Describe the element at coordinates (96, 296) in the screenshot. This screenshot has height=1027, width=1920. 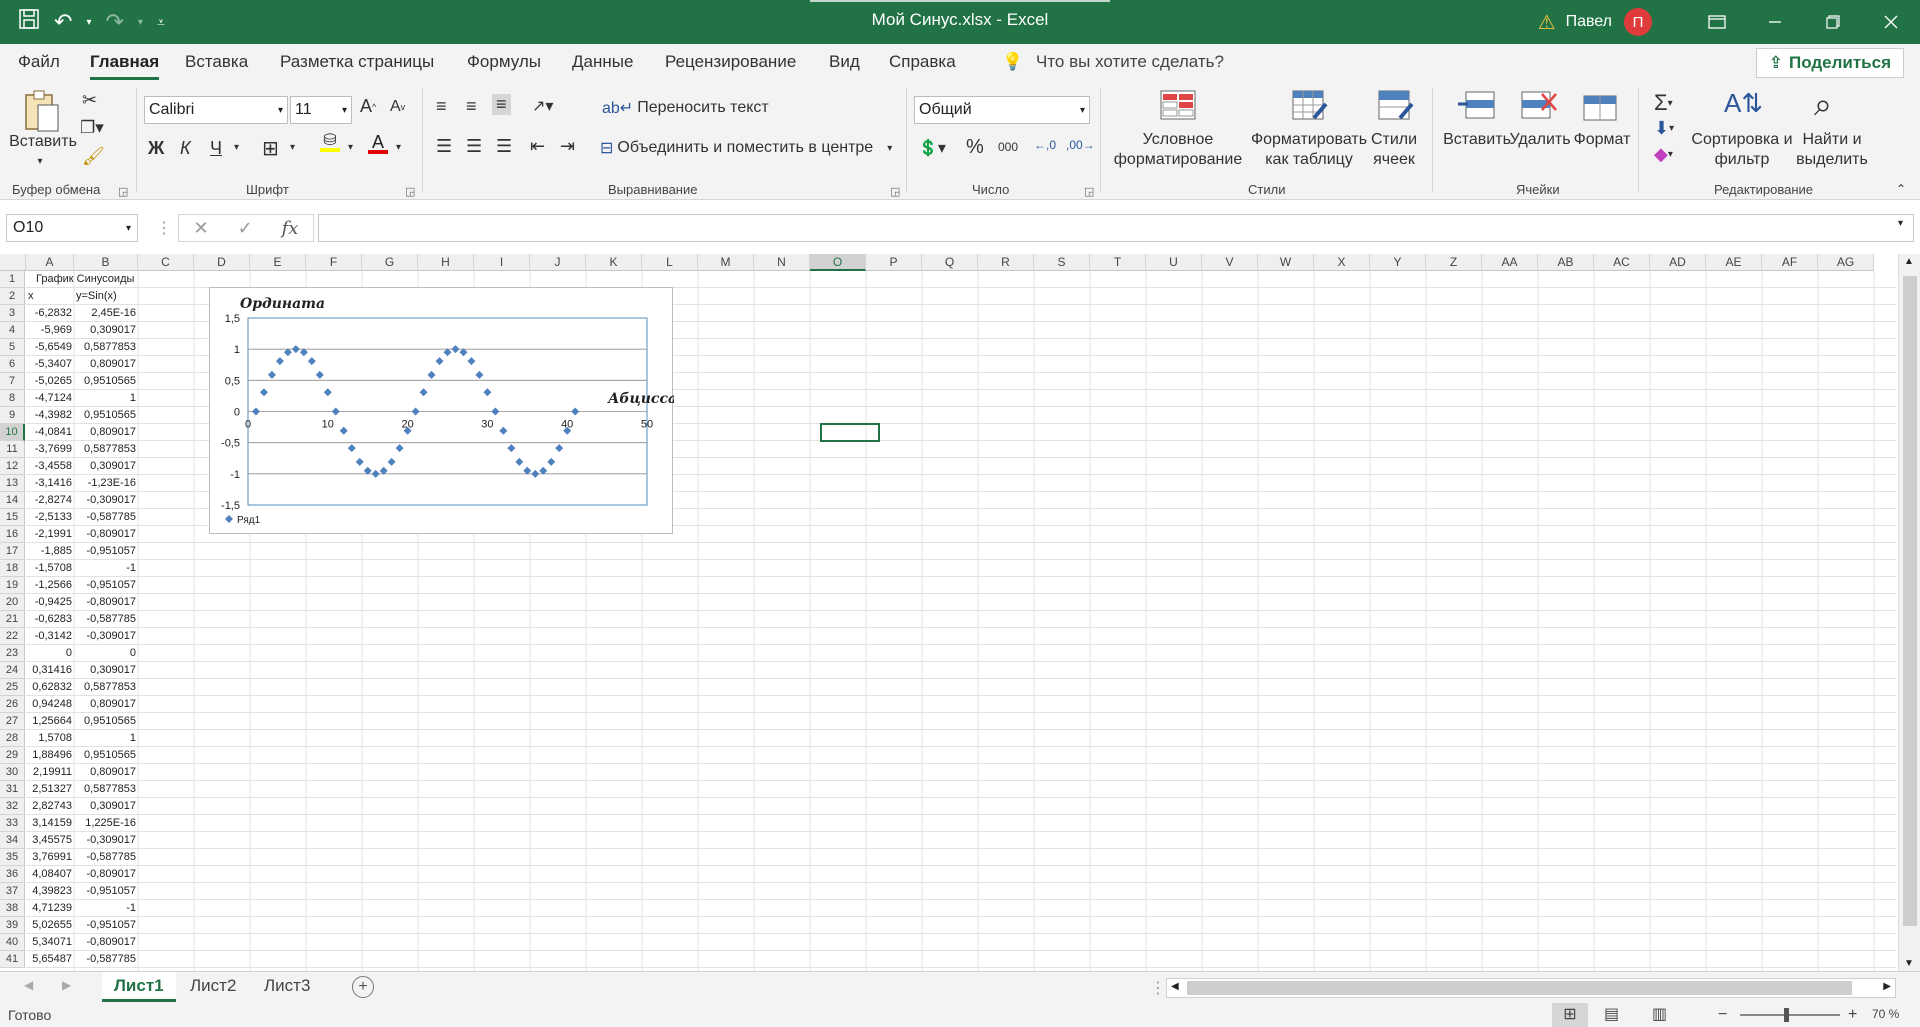
I see `cell-b2: y=Sin(x)` at that location.